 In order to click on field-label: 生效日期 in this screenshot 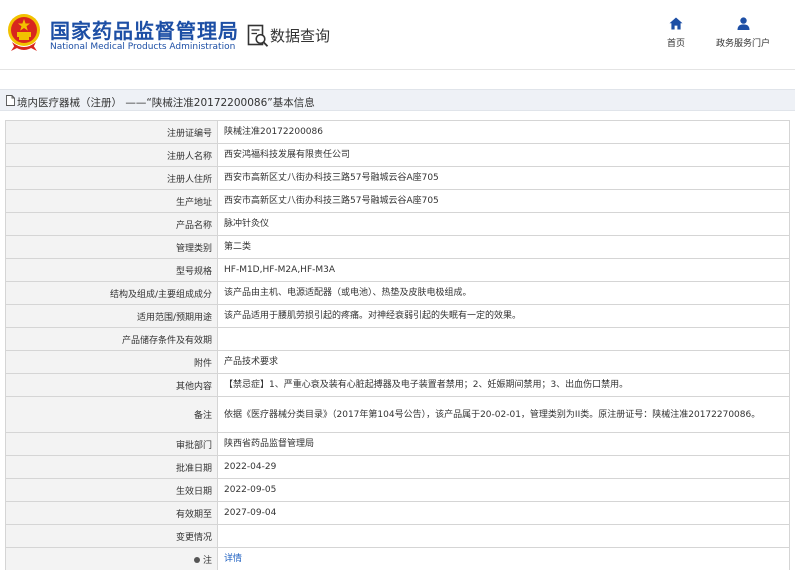, I will do `click(111, 490)`.